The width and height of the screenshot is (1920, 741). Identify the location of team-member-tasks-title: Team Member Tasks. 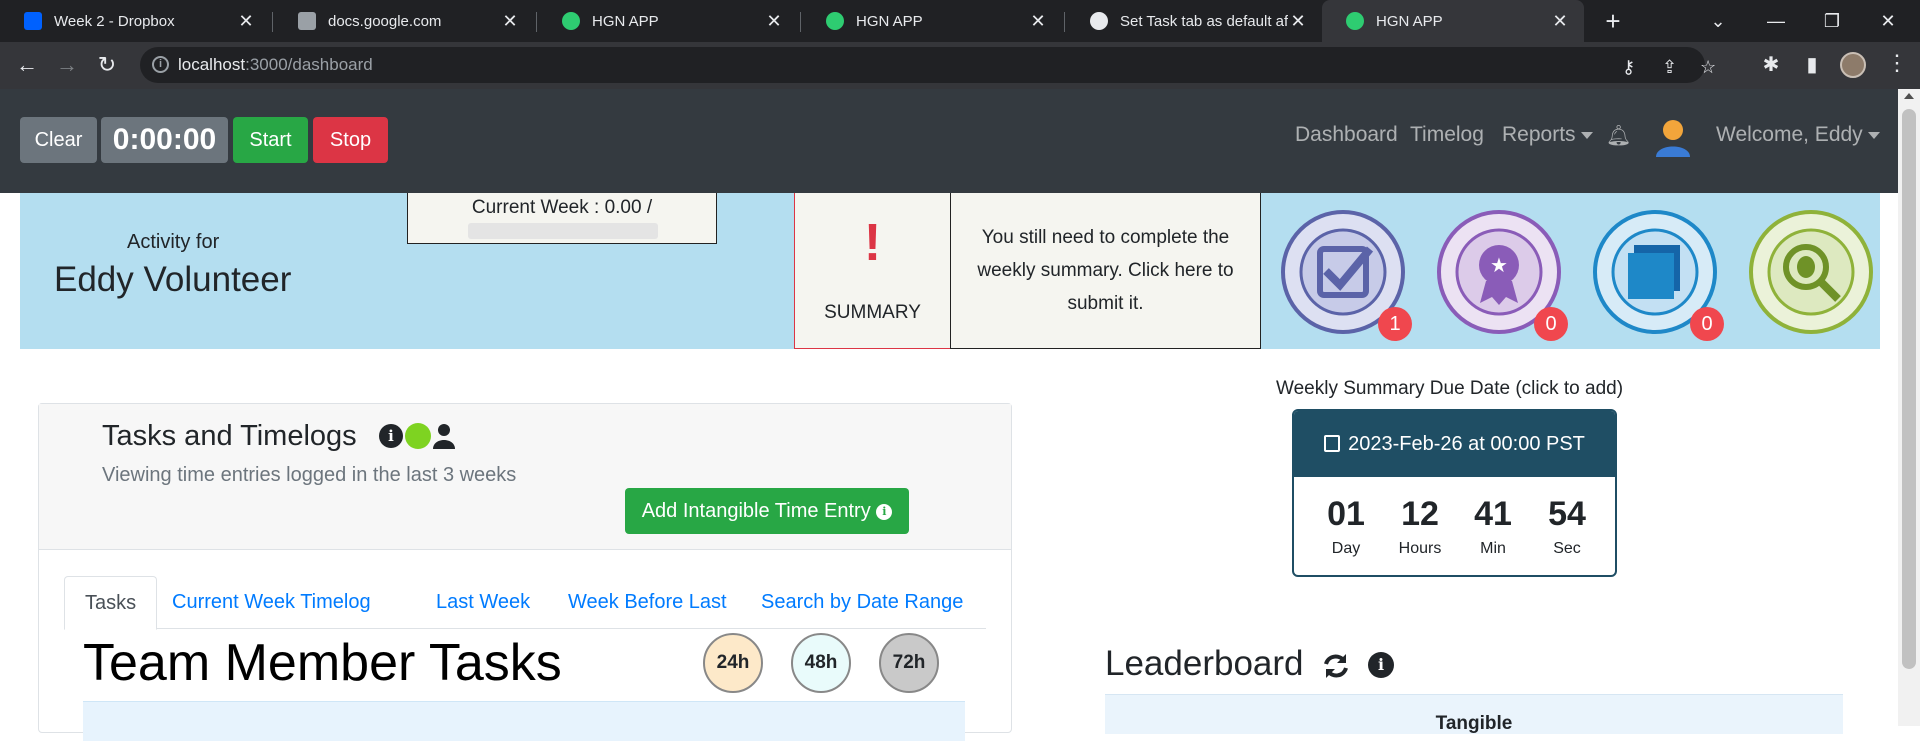
(322, 663).